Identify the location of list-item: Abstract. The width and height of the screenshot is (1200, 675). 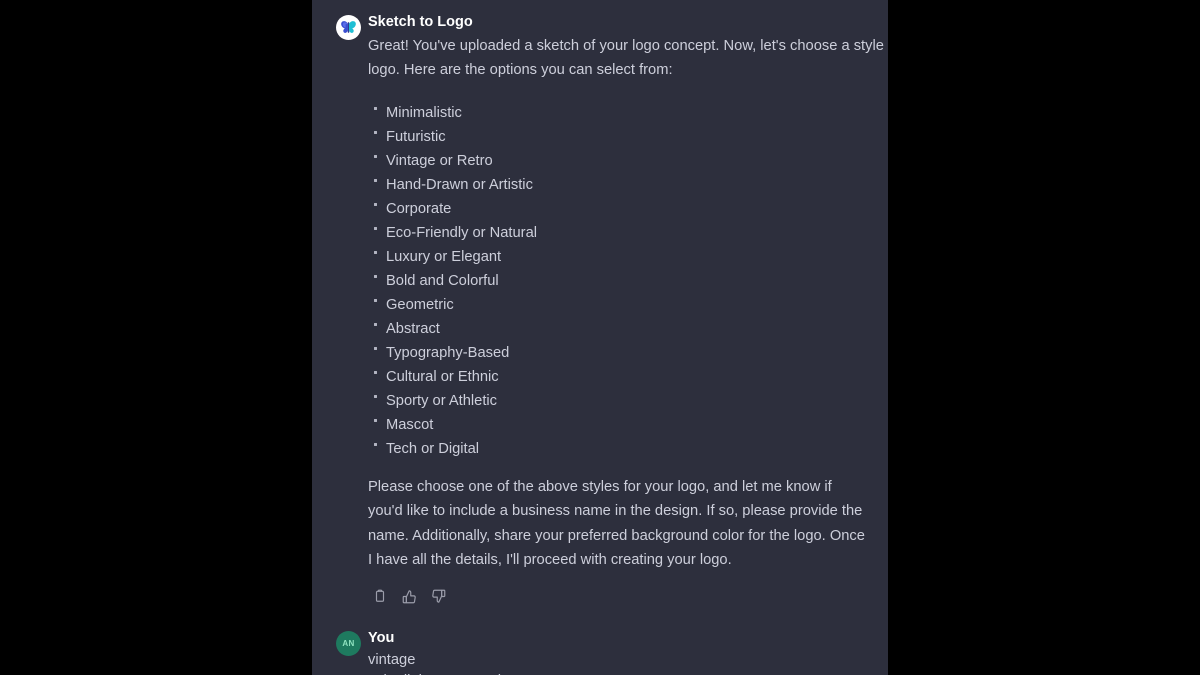
(628, 329).